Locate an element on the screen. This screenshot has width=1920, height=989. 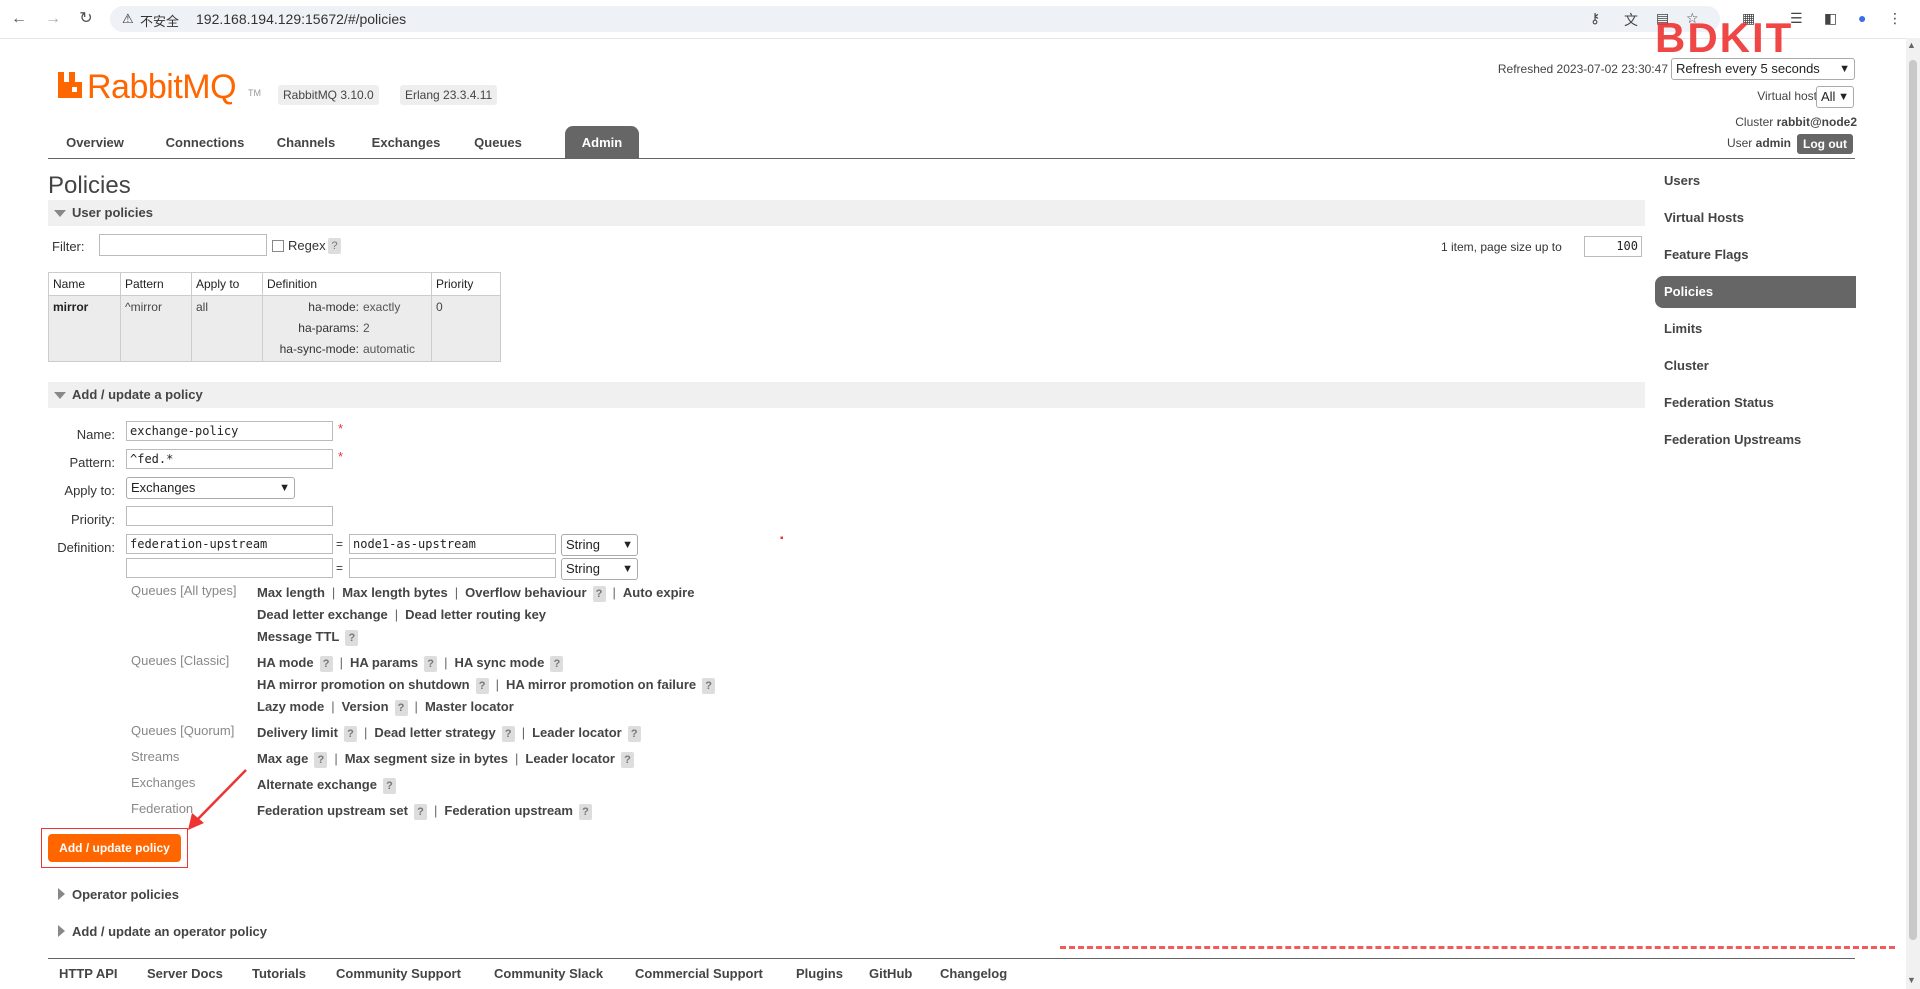
definition-type-select: String ▼ is located at coordinates (599, 545).